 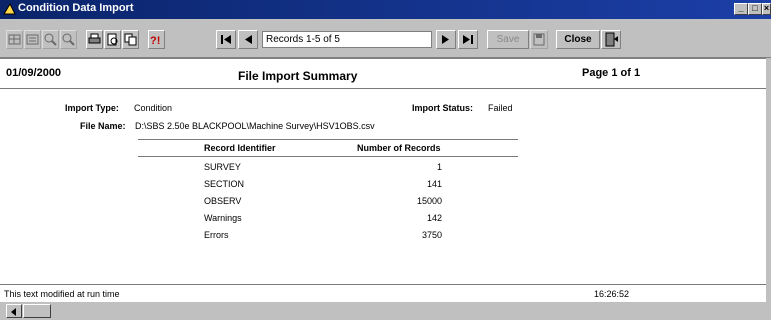 What do you see at coordinates (755, 9) in the screenshot?
I see `maximize-button: □` at bounding box center [755, 9].